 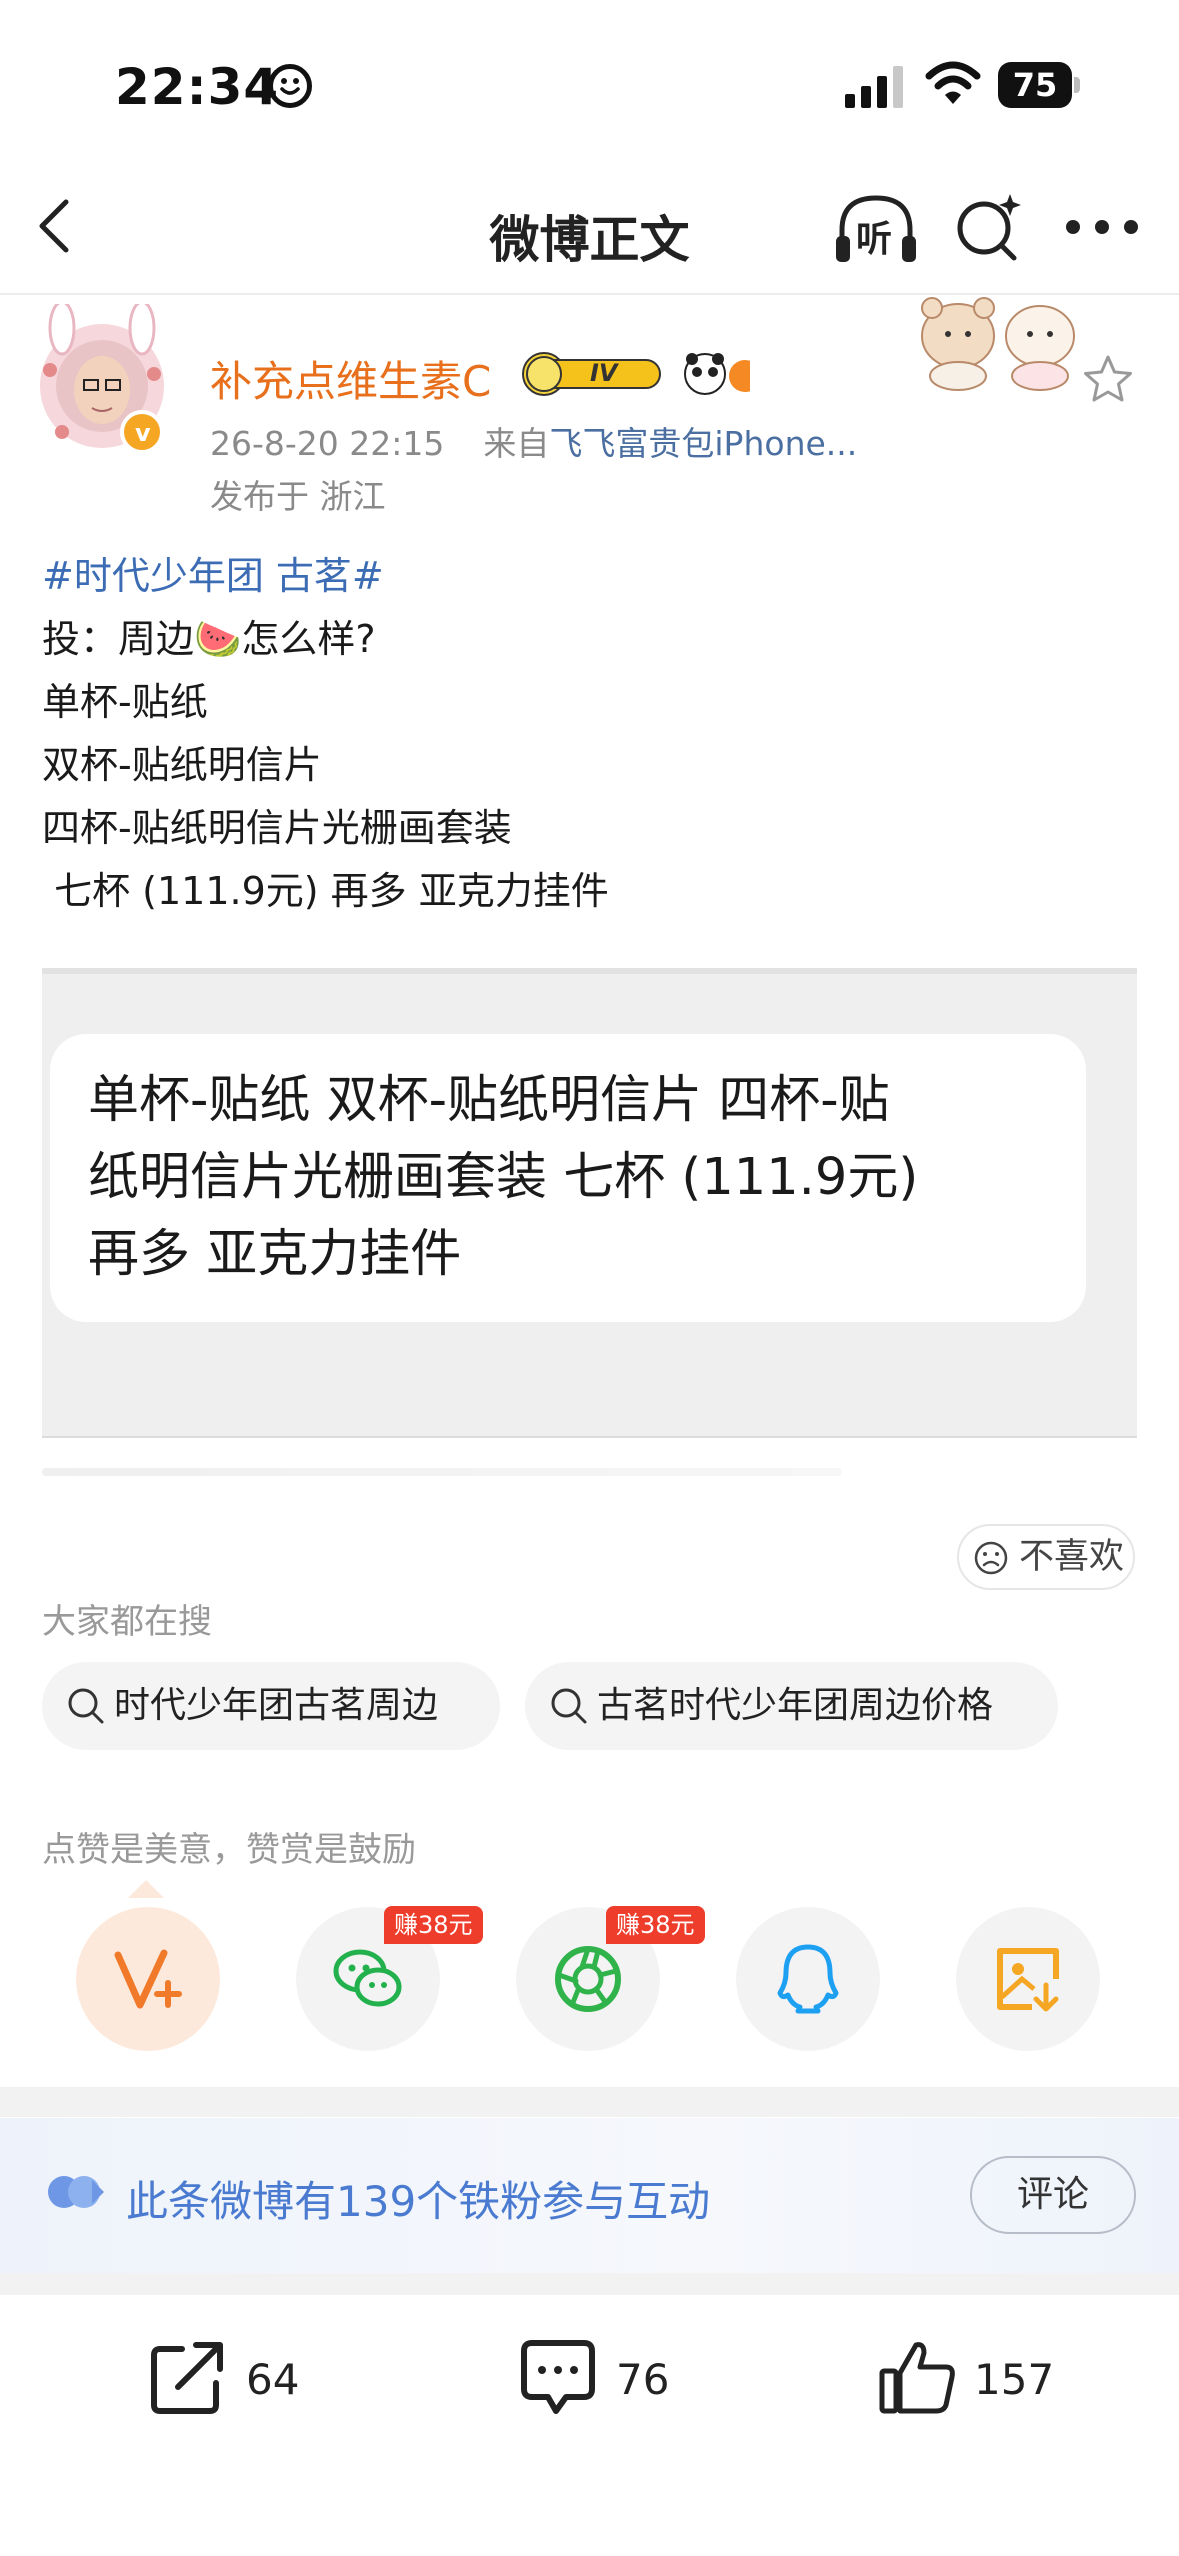 What do you see at coordinates (102, 382) in the screenshot?
I see `avatar: v` at bounding box center [102, 382].